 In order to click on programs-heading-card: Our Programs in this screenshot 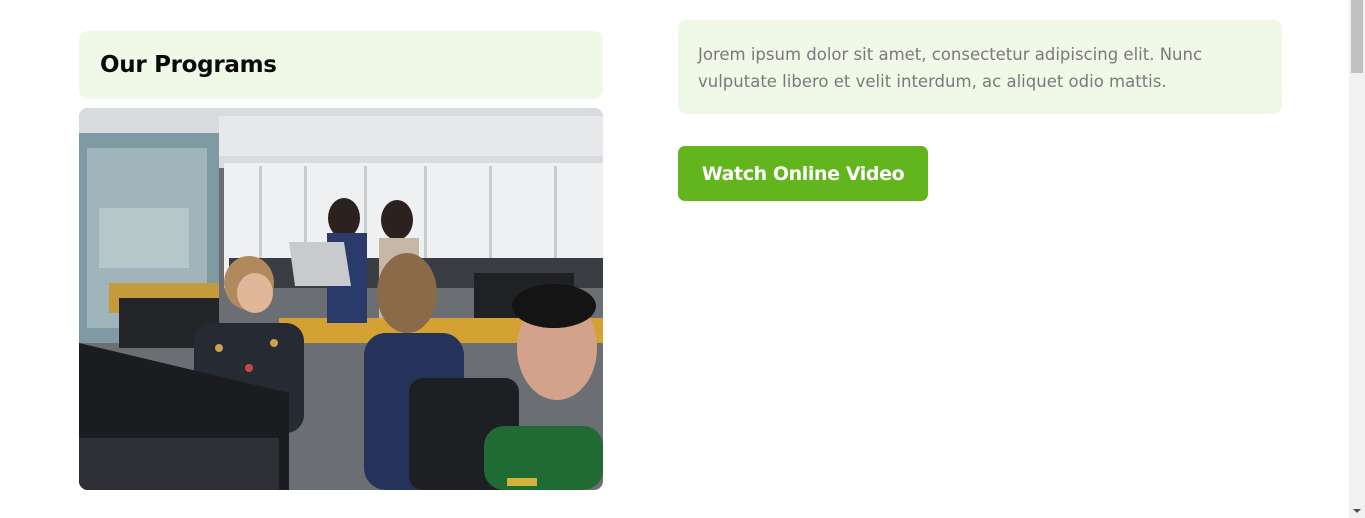, I will do `click(341, 65)`.